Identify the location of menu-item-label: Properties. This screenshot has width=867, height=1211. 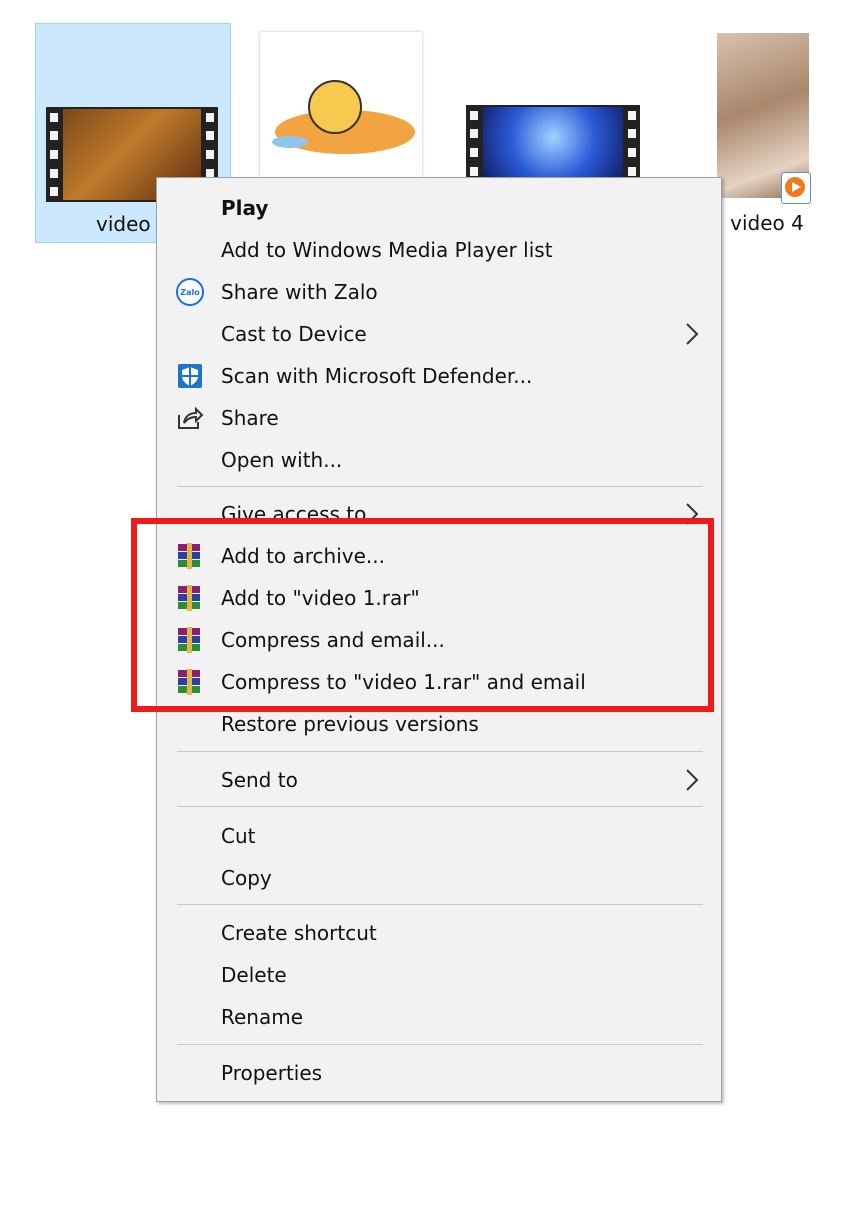
(272, 1073).